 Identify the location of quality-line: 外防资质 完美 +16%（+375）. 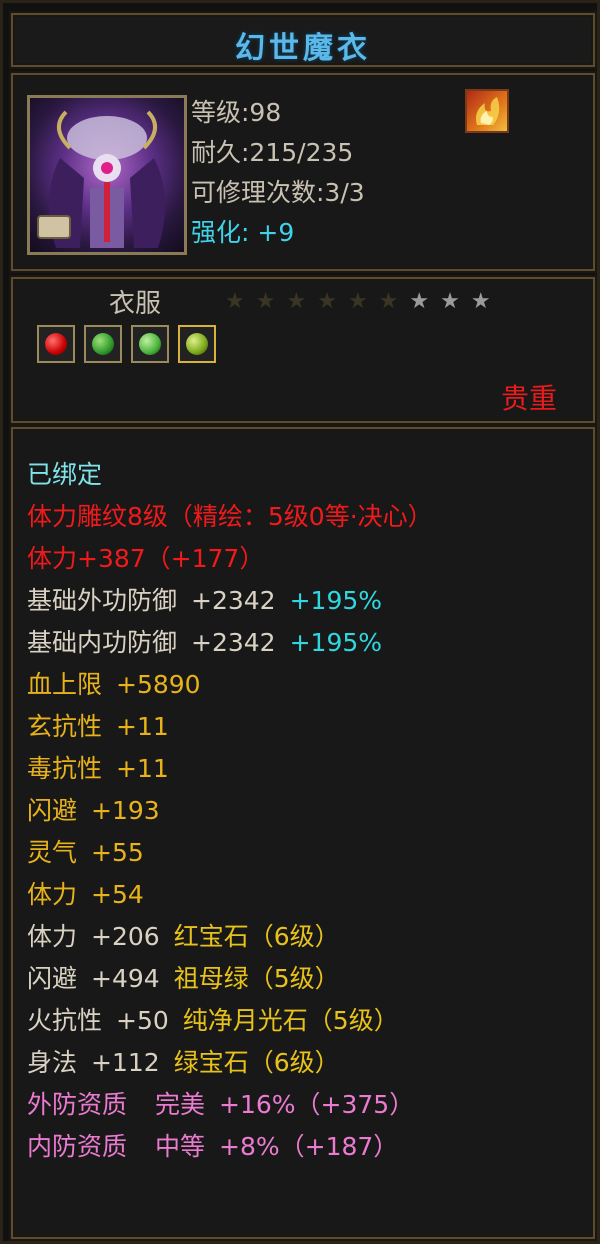
(220, 1103).